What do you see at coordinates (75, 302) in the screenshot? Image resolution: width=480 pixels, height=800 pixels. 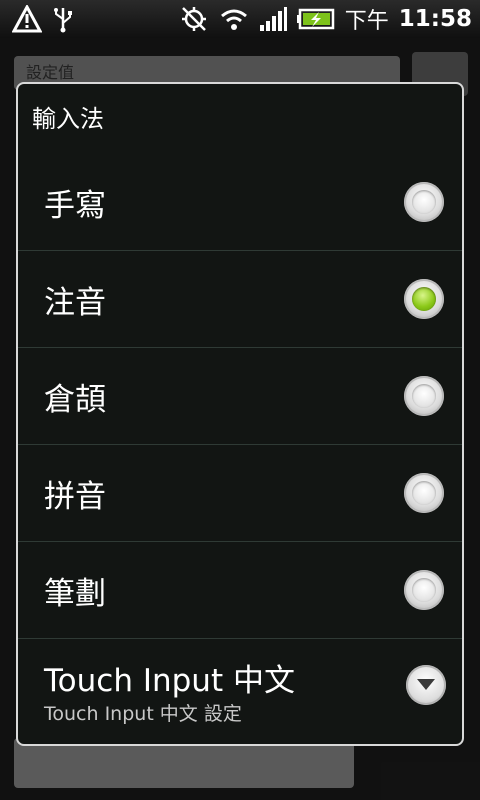 I see `option-label: 注音` at bounding box center [75, 302].